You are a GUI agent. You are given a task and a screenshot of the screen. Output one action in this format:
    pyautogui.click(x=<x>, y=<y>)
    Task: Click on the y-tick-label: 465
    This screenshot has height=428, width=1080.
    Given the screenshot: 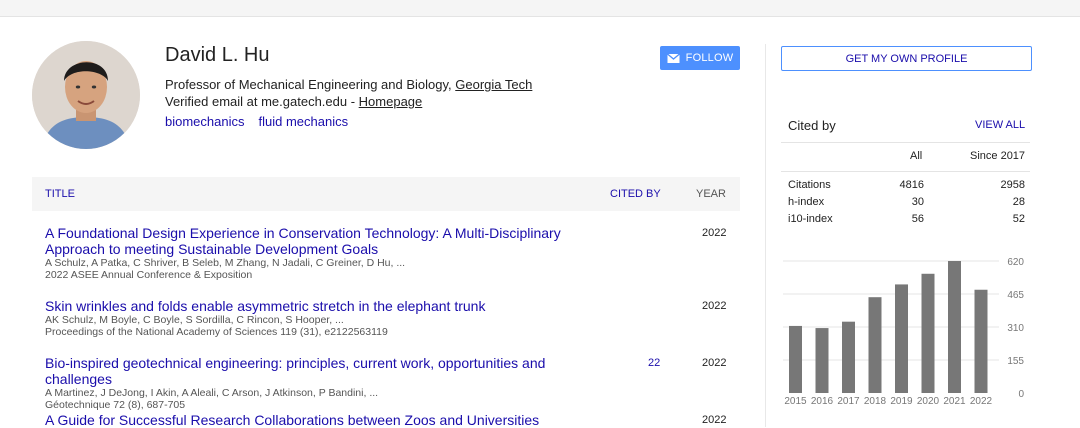 What is the action you would take?
    pyautogui.click(x=1015, y=295)
    